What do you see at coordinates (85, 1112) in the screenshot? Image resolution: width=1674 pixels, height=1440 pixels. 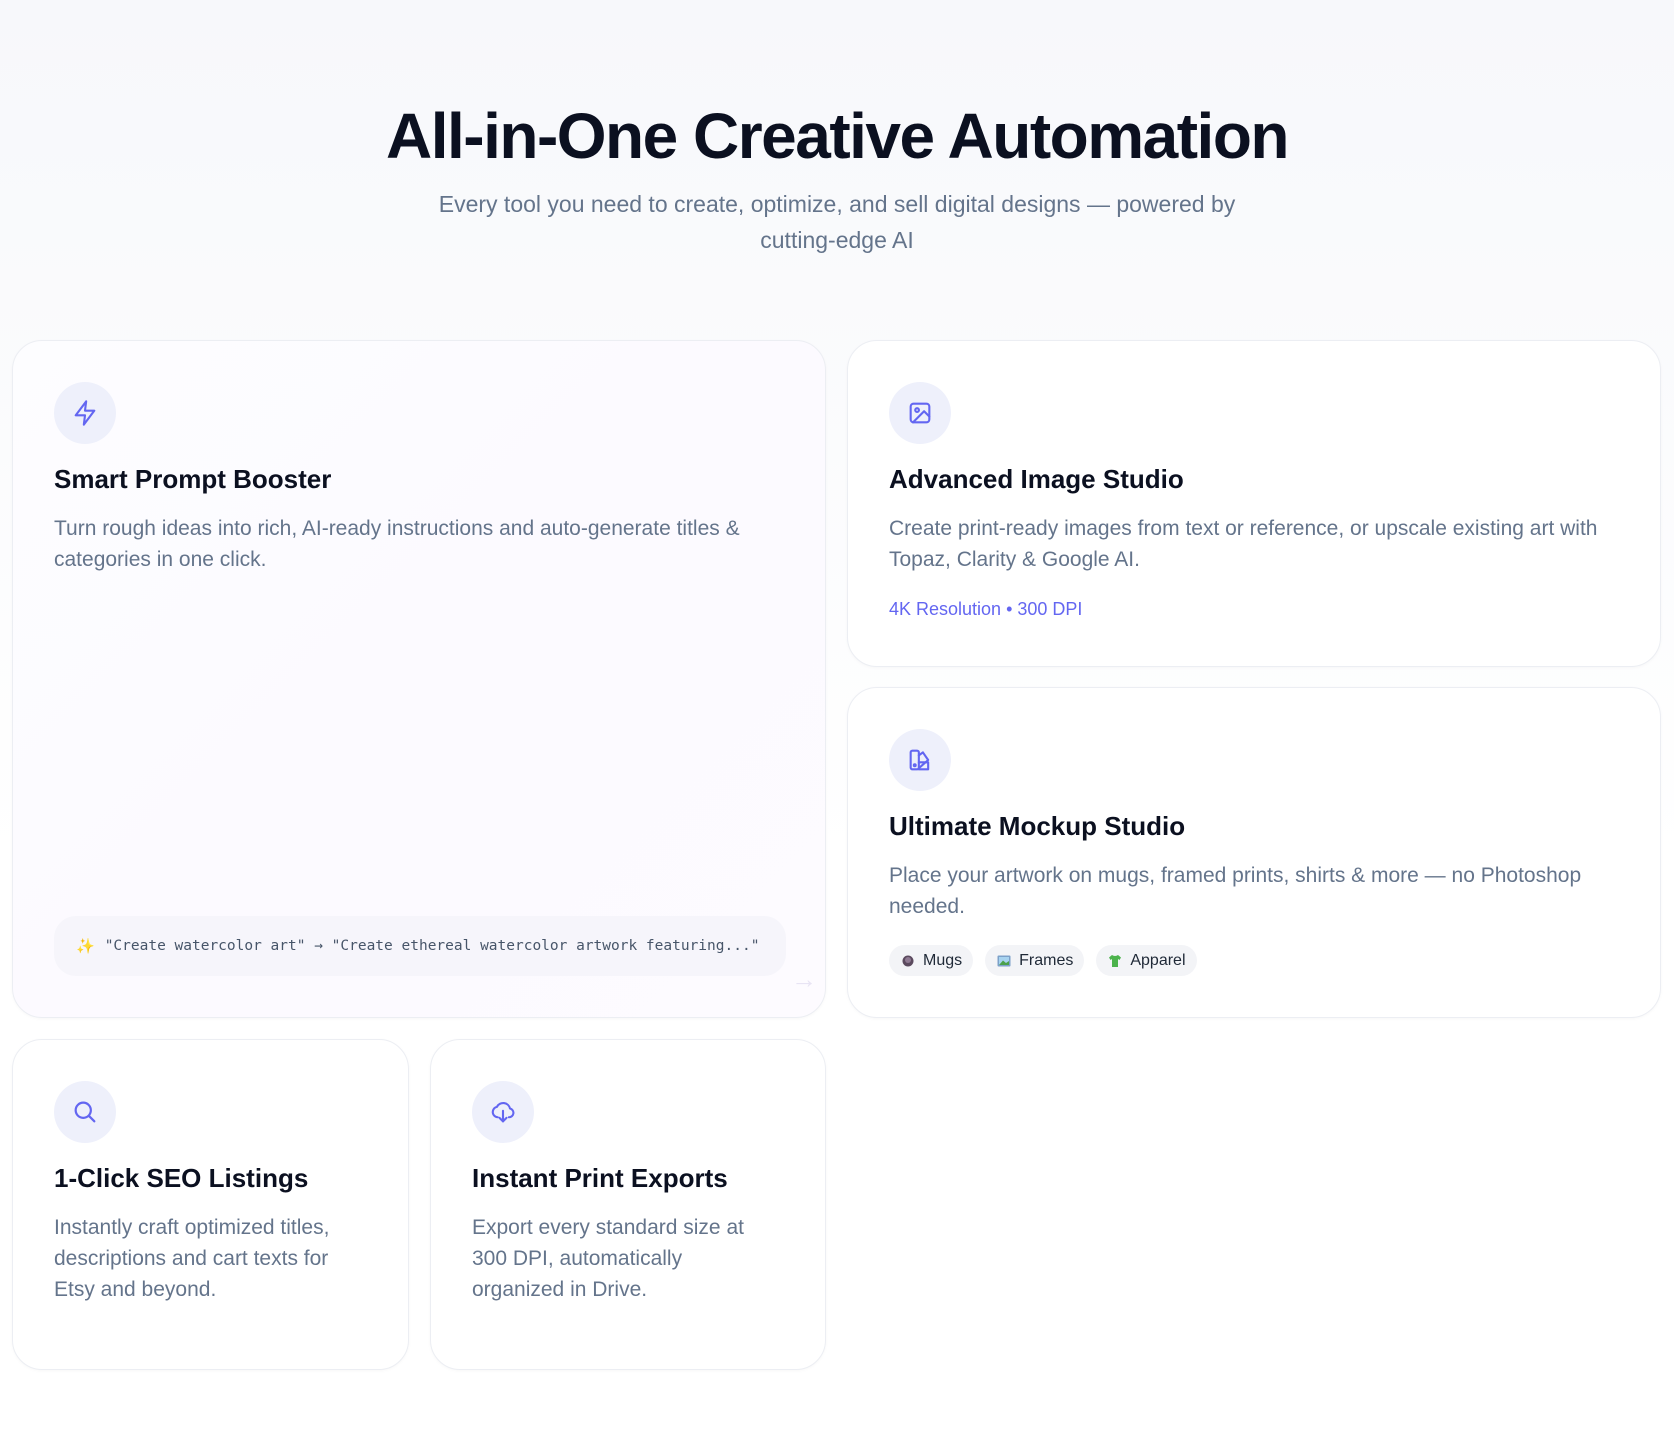 I see `search-icon` at bounding box center [85, 1112].